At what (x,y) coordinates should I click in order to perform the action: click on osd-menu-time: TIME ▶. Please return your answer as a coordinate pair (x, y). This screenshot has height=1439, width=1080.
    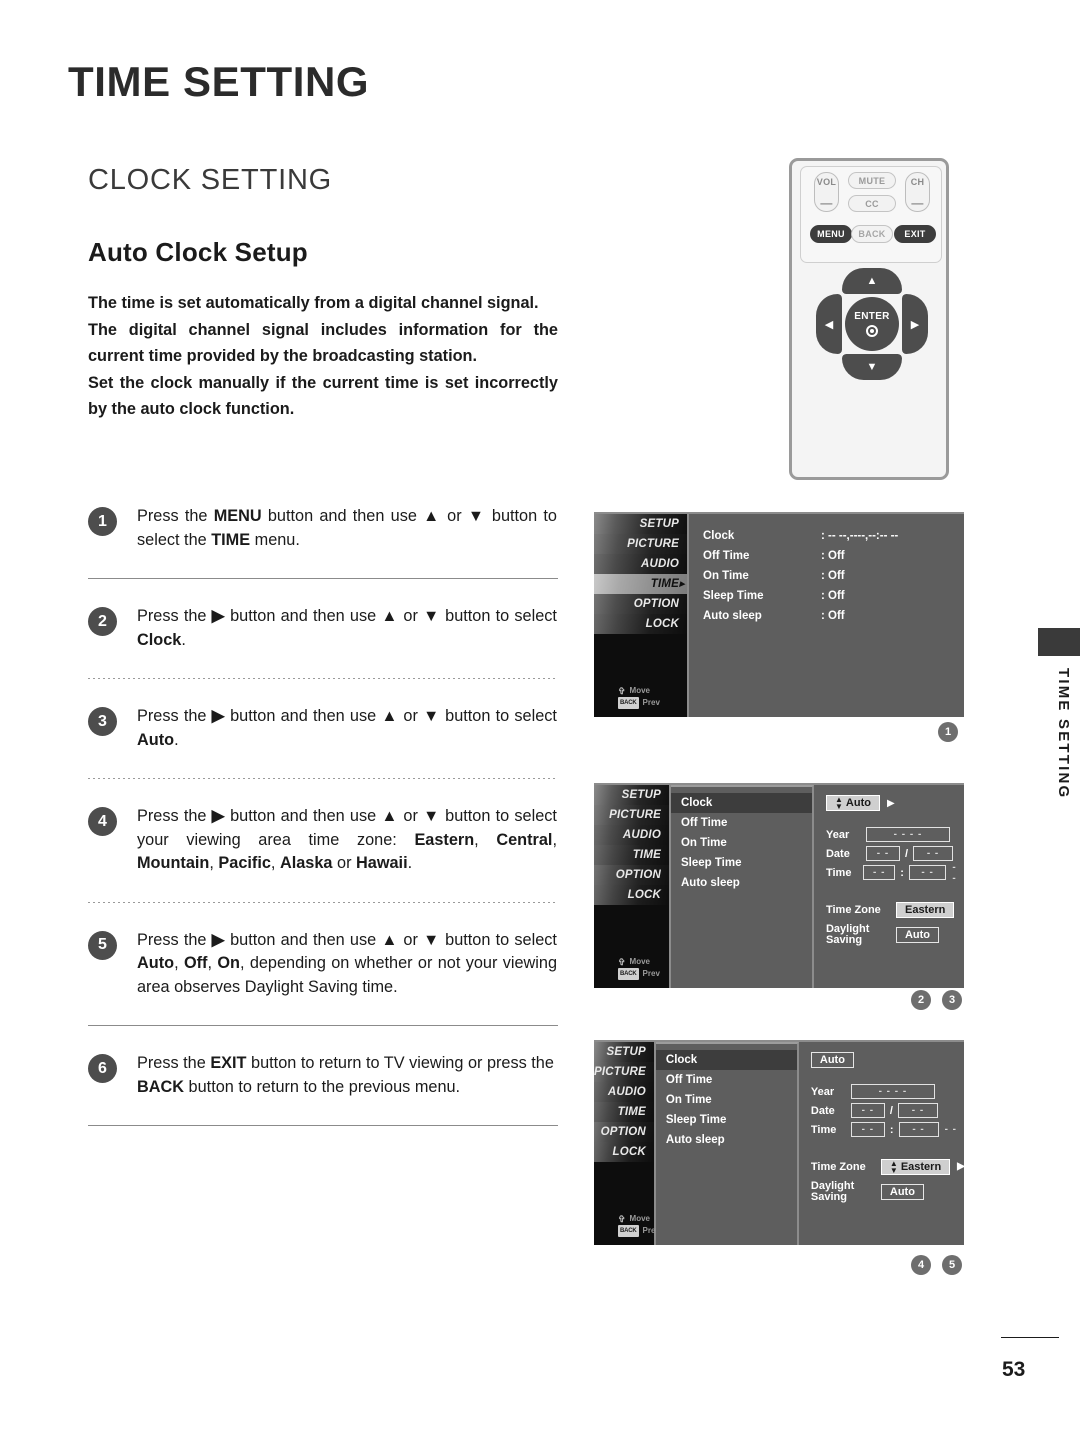
    Looking at the image, I should click on (640, 584).